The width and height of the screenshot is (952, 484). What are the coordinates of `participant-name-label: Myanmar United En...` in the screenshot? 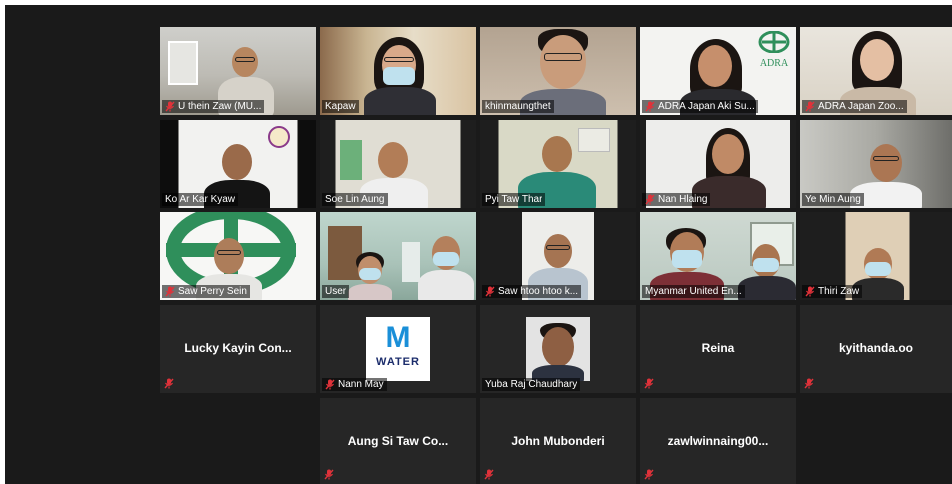 It's located at (693, 291).